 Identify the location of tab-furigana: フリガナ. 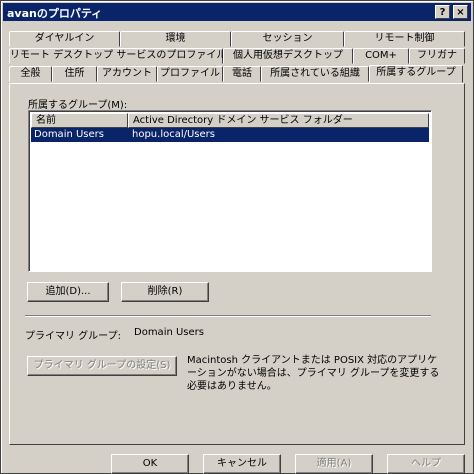
(437, 56).